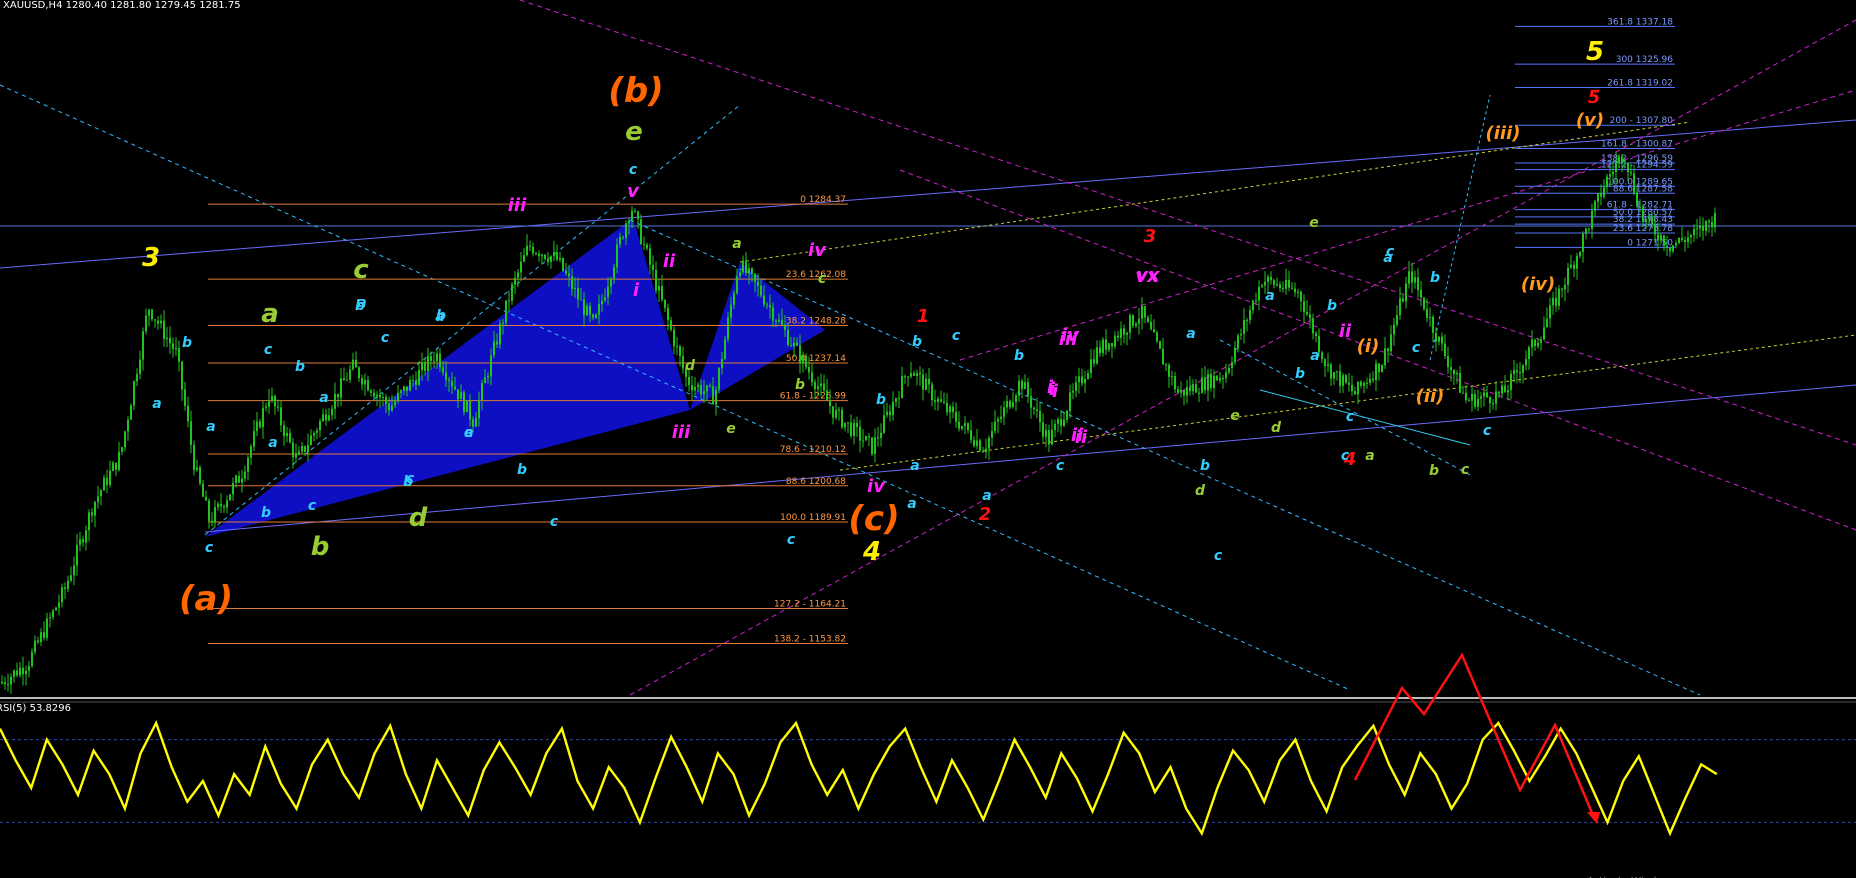 Image resolution: width=1856 pixels, height=878 pixels. What do you see at coordinates (816, 359) in the screenshot?
I see `fib-left-level-label: 50.0 1237.14` at bounding box center [816, 359].